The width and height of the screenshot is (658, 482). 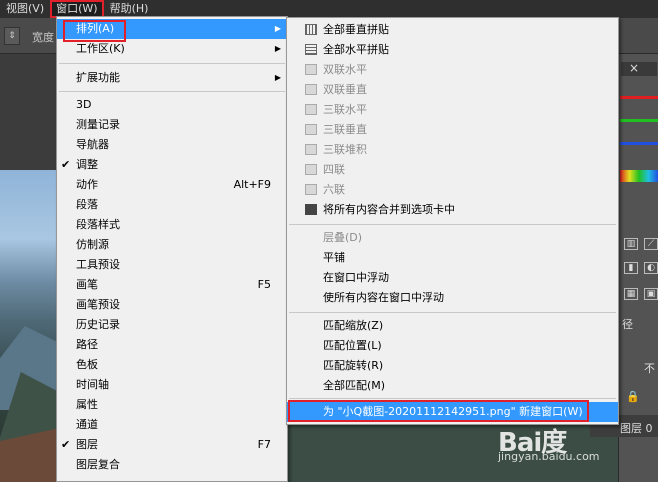 What do you see at coordinates (87, 204) in the screenshot?
I see `menu-item-label: 段落` at bounding box center [87, 204].